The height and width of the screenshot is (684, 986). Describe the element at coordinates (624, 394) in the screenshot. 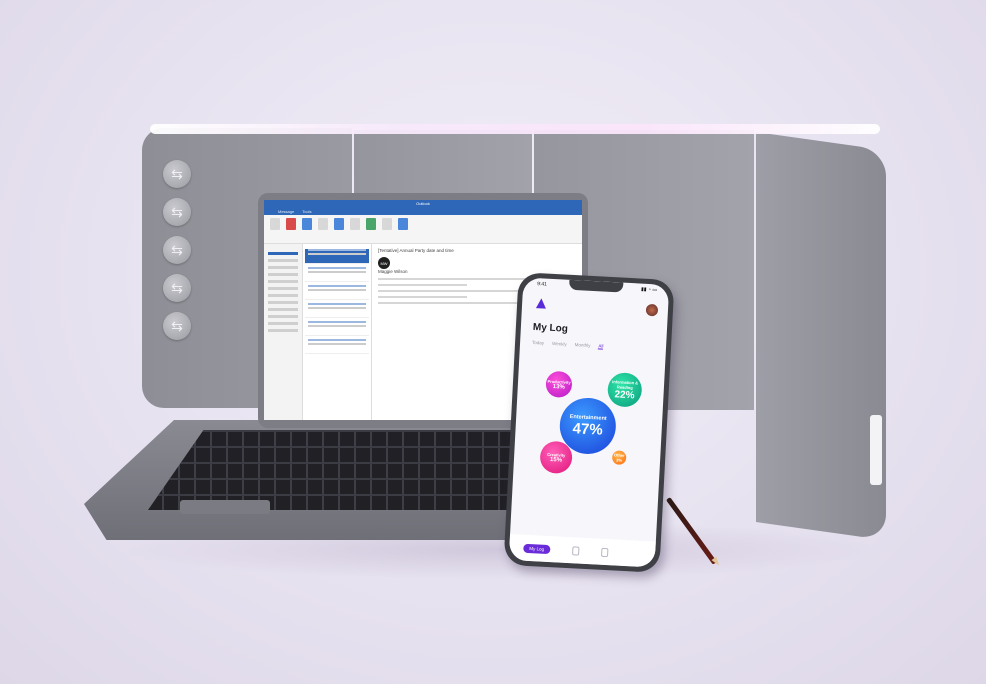

I see `bubble-percent: 22%` at that location.